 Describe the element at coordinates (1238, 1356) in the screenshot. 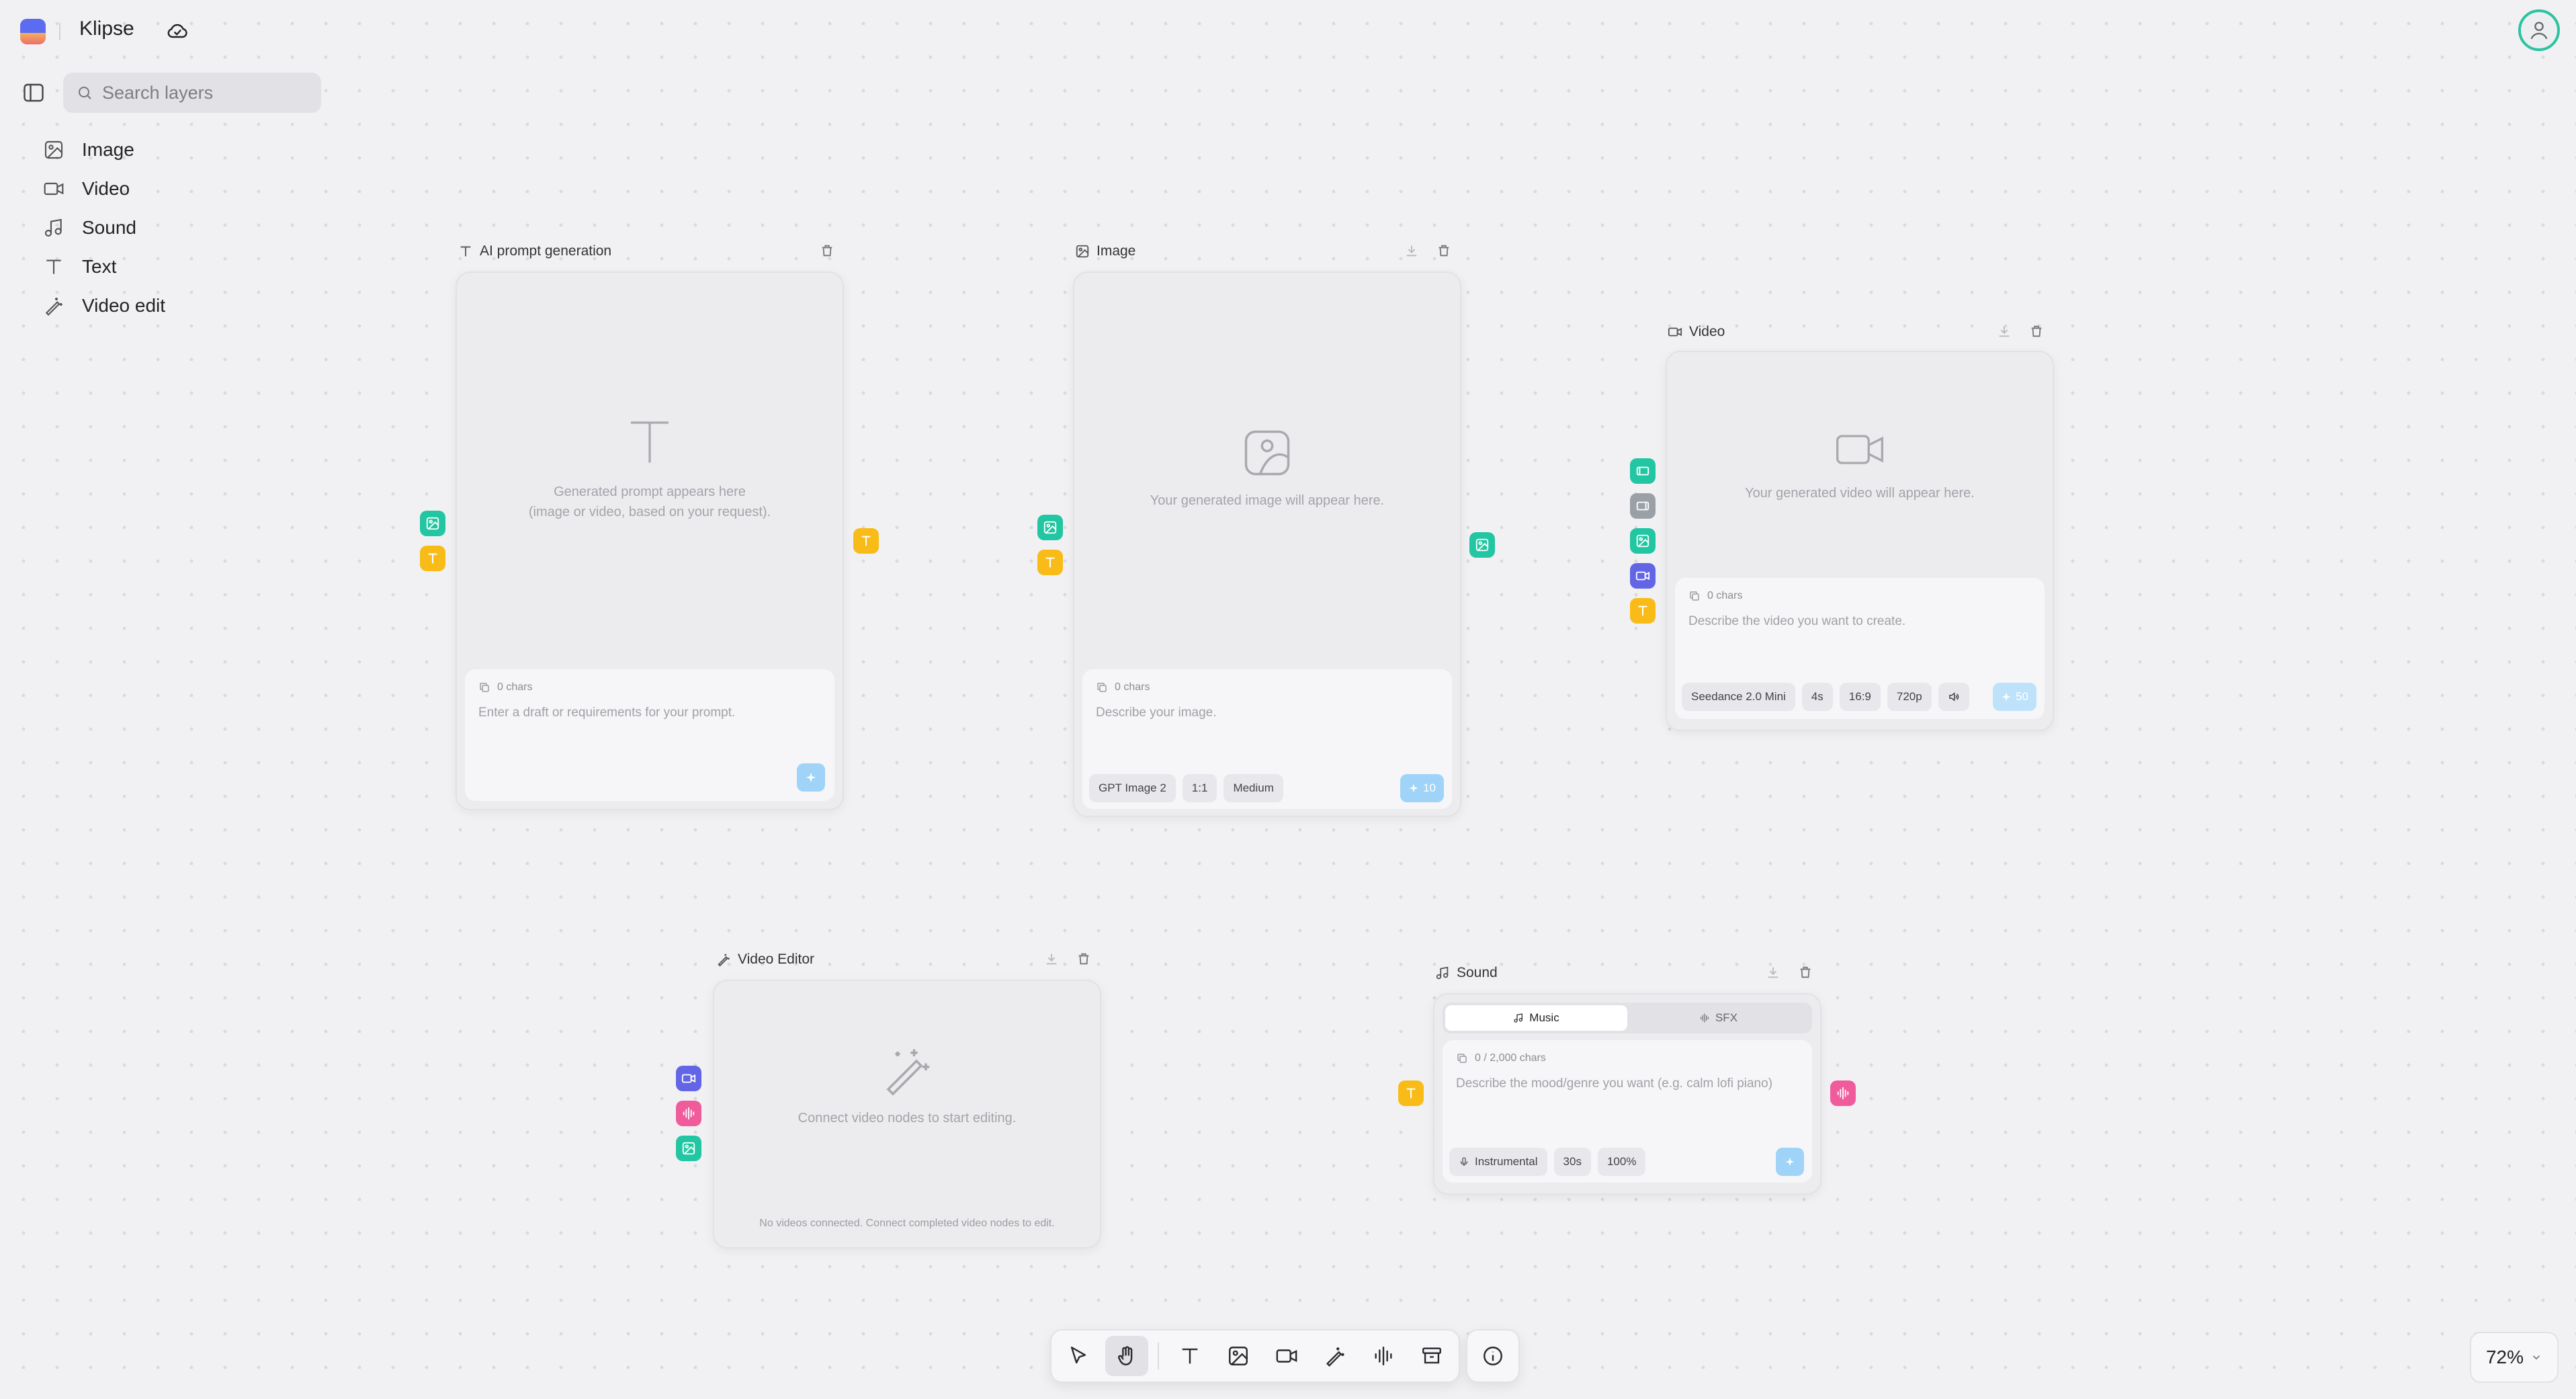

I see `add-image-tool` at that location.